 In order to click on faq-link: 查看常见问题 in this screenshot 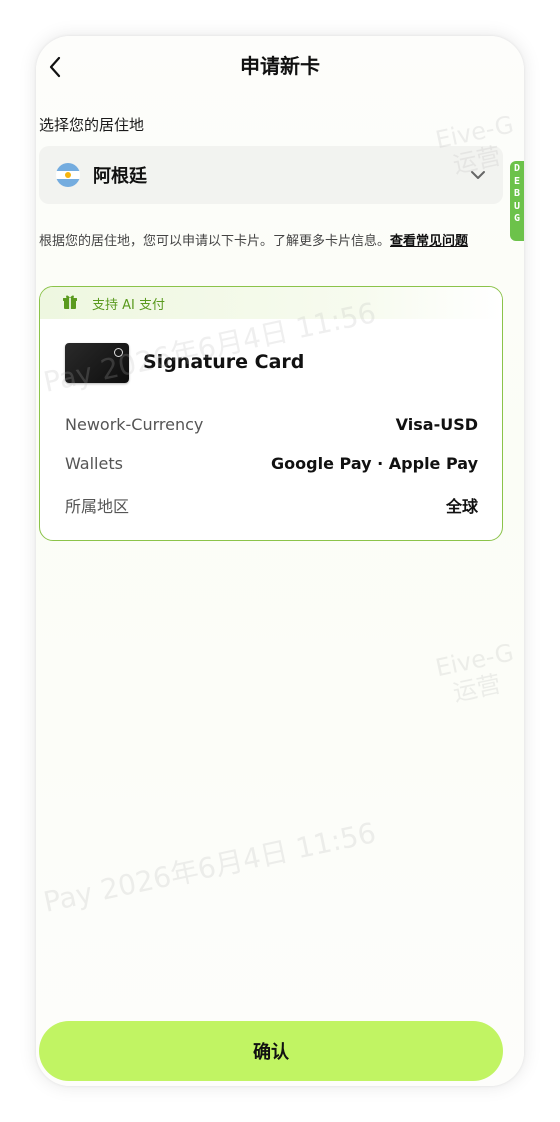, I will do `click(429, 241)`.